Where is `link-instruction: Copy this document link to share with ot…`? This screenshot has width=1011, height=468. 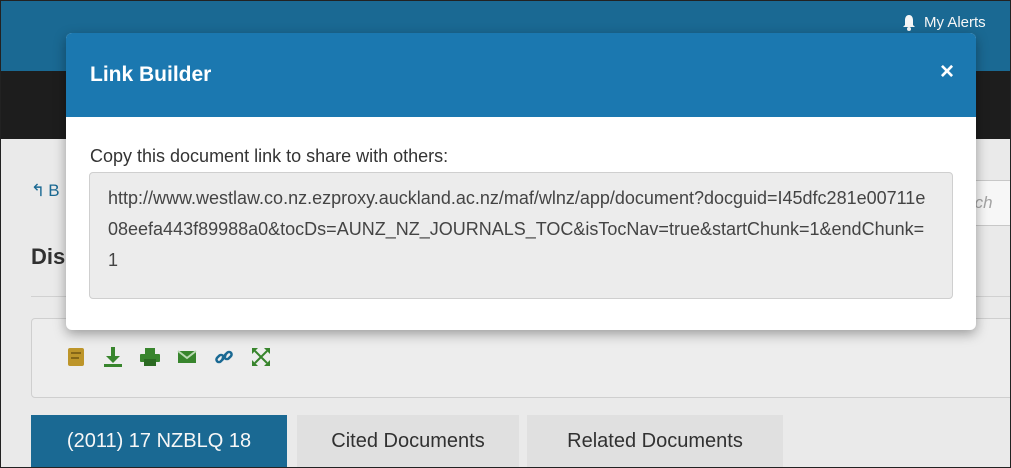
link-instruction: Copy this document link to share with ot… is located at coordinates (269, 156).